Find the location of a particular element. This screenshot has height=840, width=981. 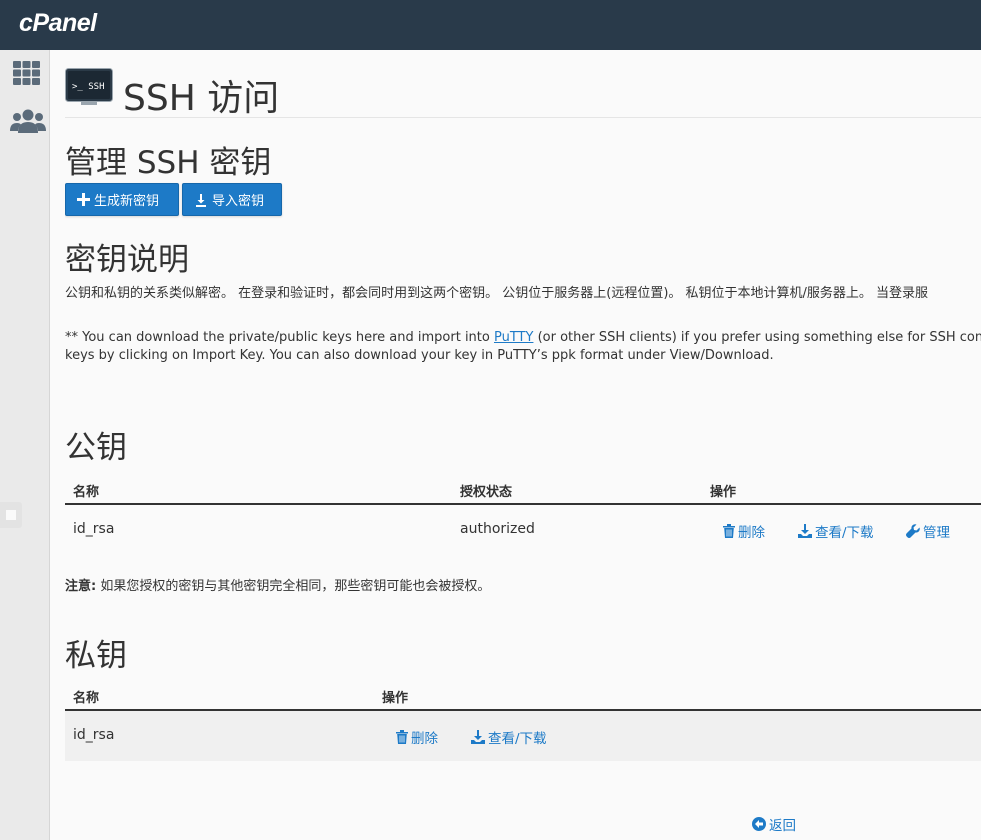

grid-icon is located at coordinates (26, 74).